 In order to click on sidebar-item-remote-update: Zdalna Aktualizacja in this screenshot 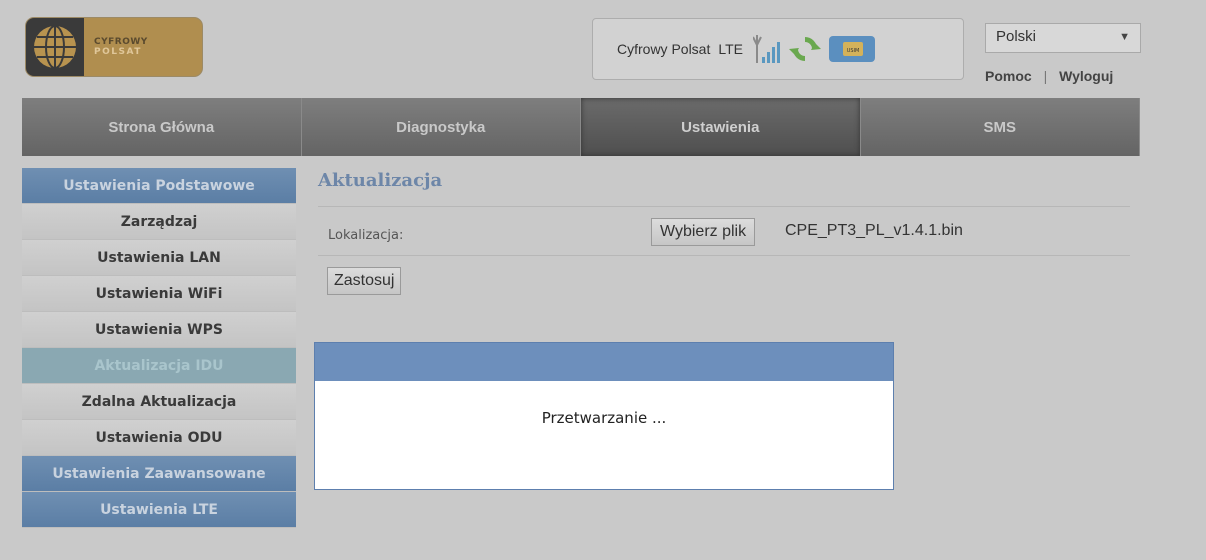, I will do `click(159, 402)`.